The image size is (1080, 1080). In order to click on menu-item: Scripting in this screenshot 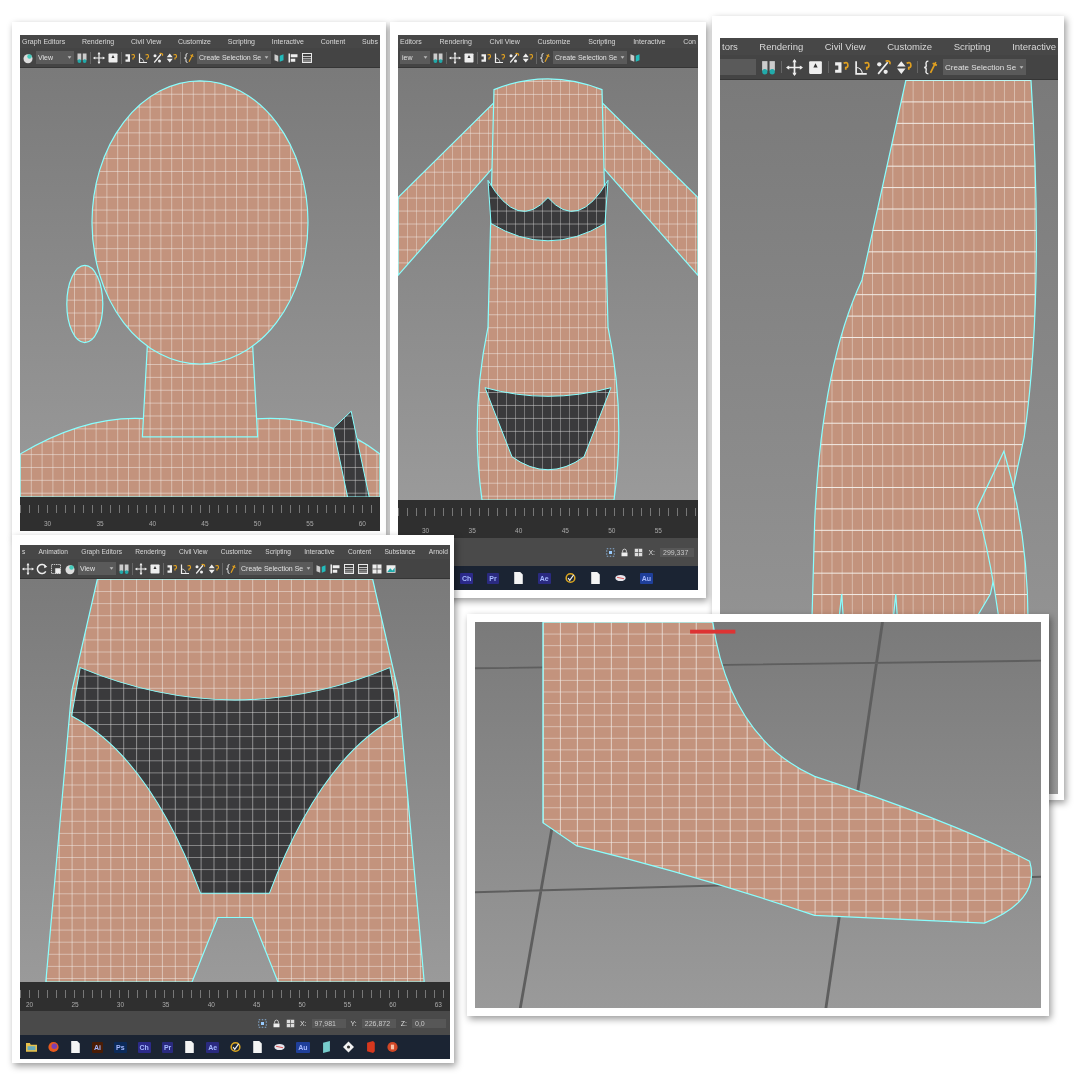, I will do `click(972, 46)`.